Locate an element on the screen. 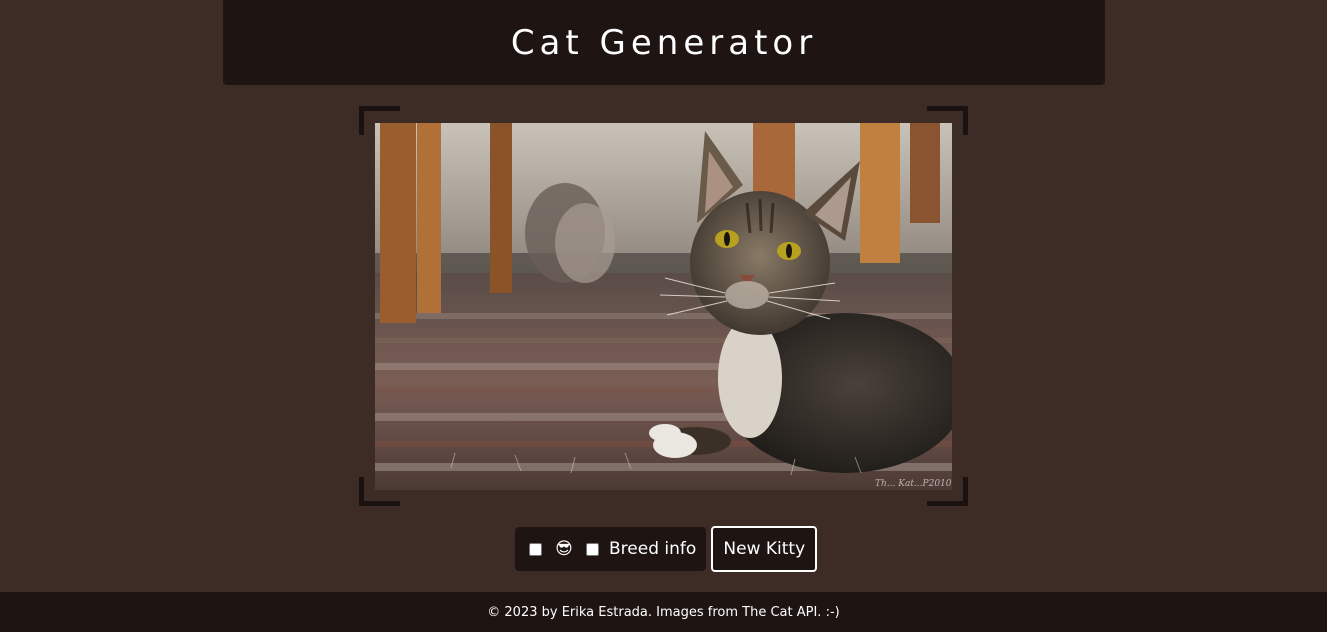 The width and height of the screenshot is (1327, 632). options-panel: 😎 Breed info is located at coordinates (611, 549).